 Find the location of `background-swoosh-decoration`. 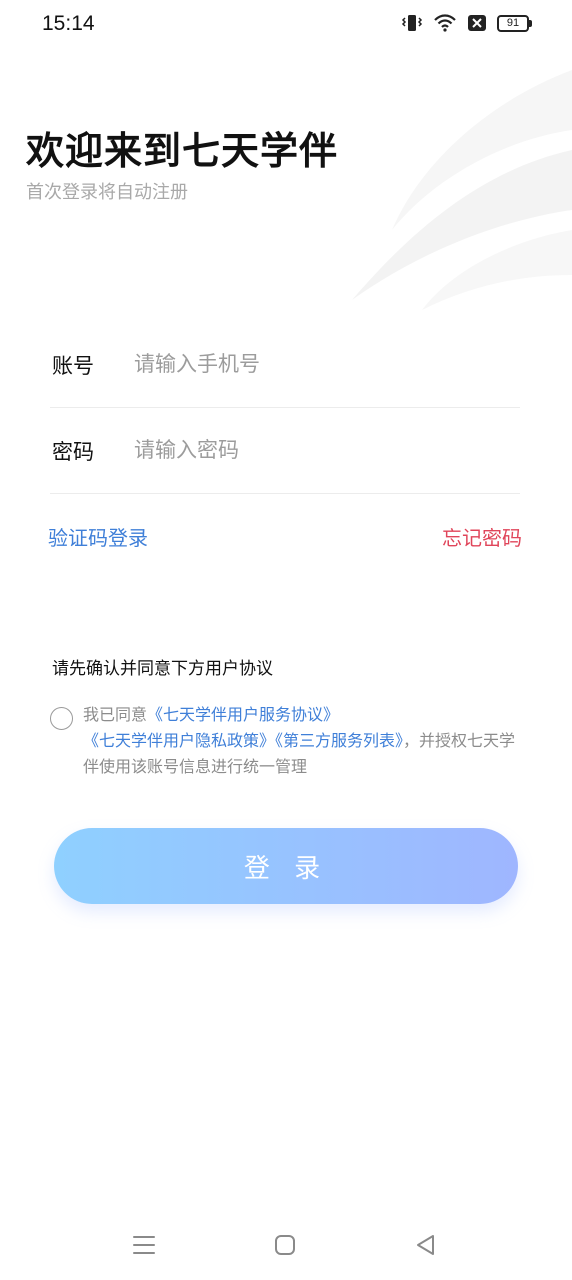

background-swoosh-decoration is located at coordinates (462, 190).